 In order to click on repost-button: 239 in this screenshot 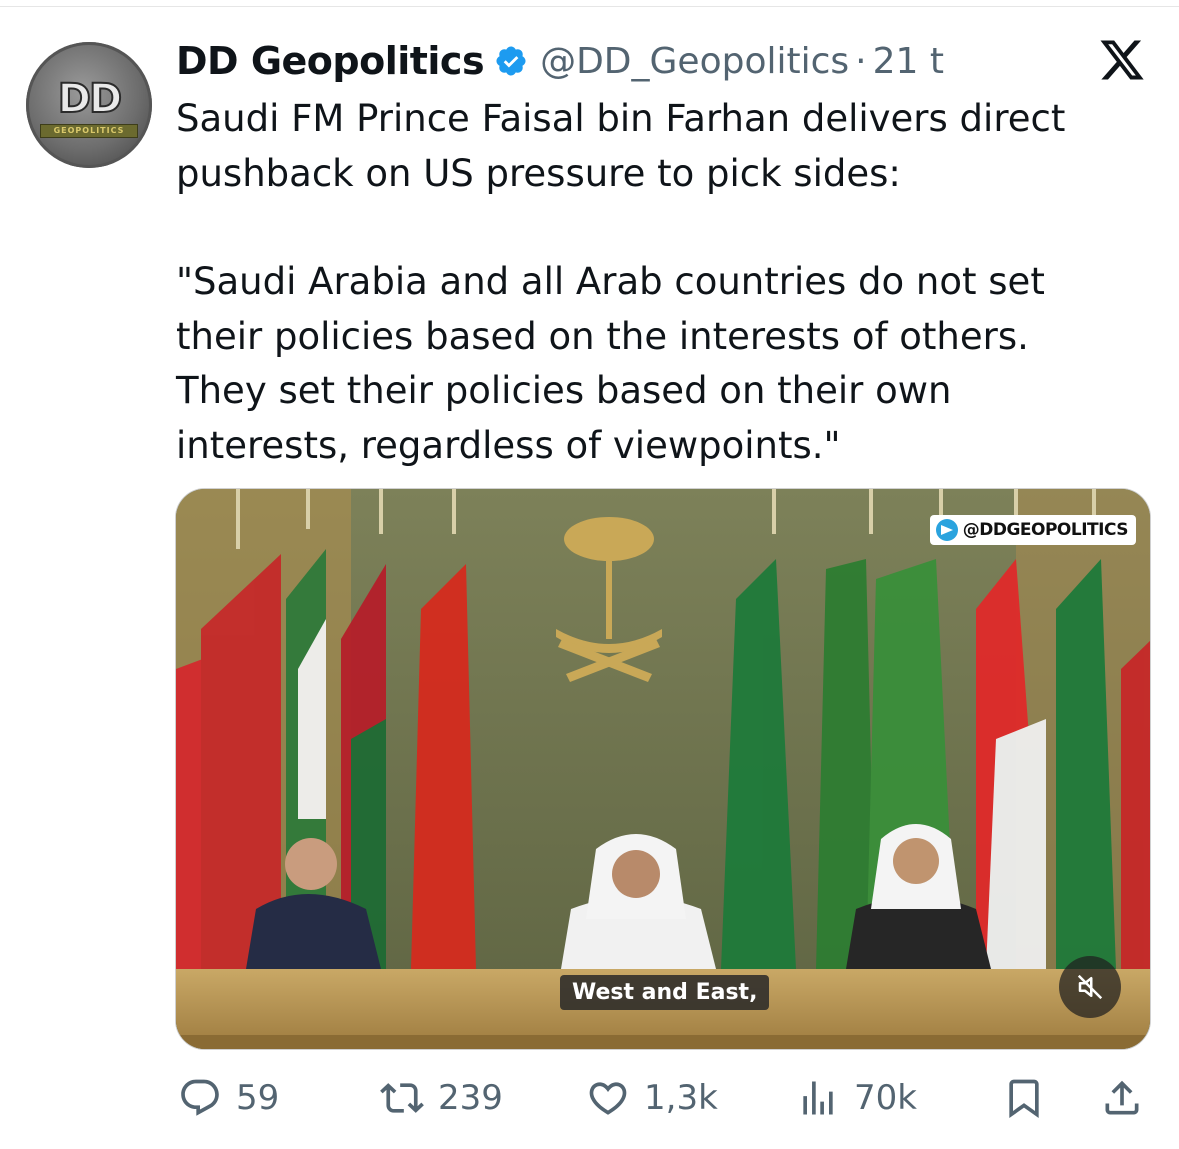, I will do `click(441, 1098)`.